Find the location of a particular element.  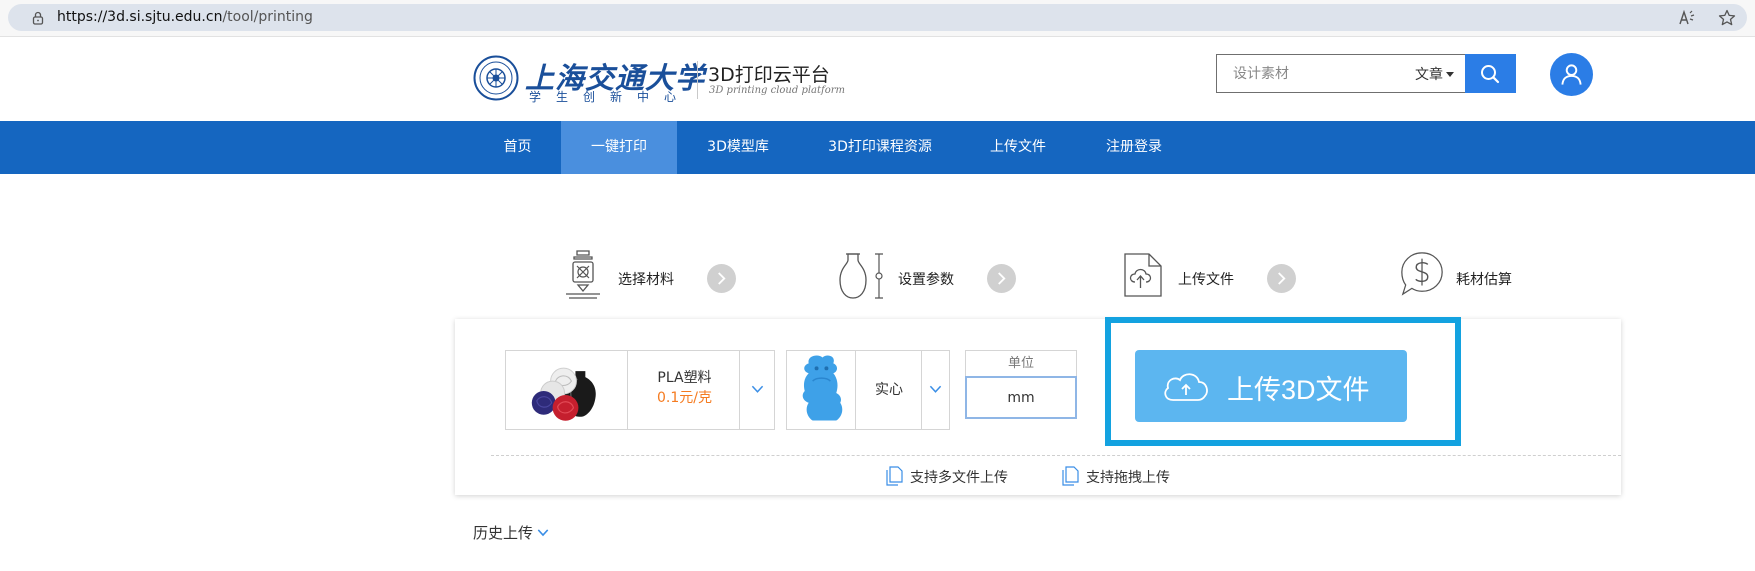

upload-highlight-frame: 上传3D文件 is located at coordinates (1283, 381).